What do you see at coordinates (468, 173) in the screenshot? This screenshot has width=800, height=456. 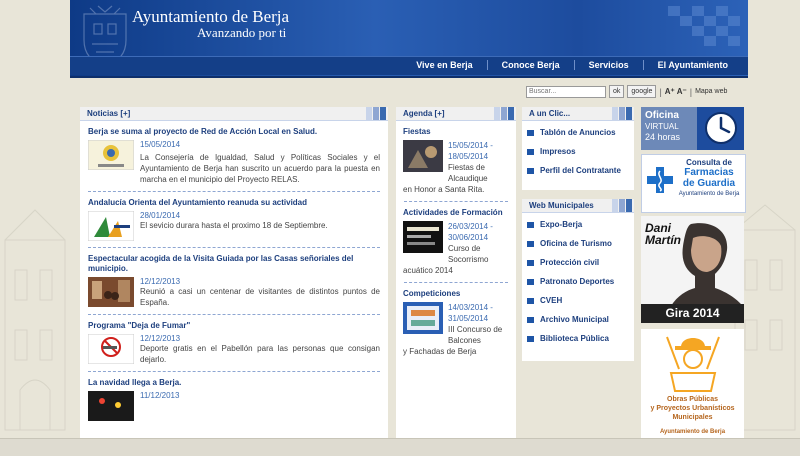 I see `agenda-summary: Fiestas de Alcaudique` at bounding box center [468, 173].